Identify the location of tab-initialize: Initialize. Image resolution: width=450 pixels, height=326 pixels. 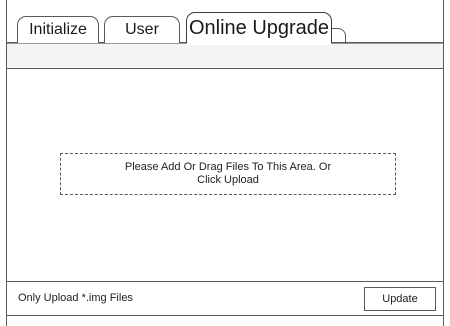
(58, 29).